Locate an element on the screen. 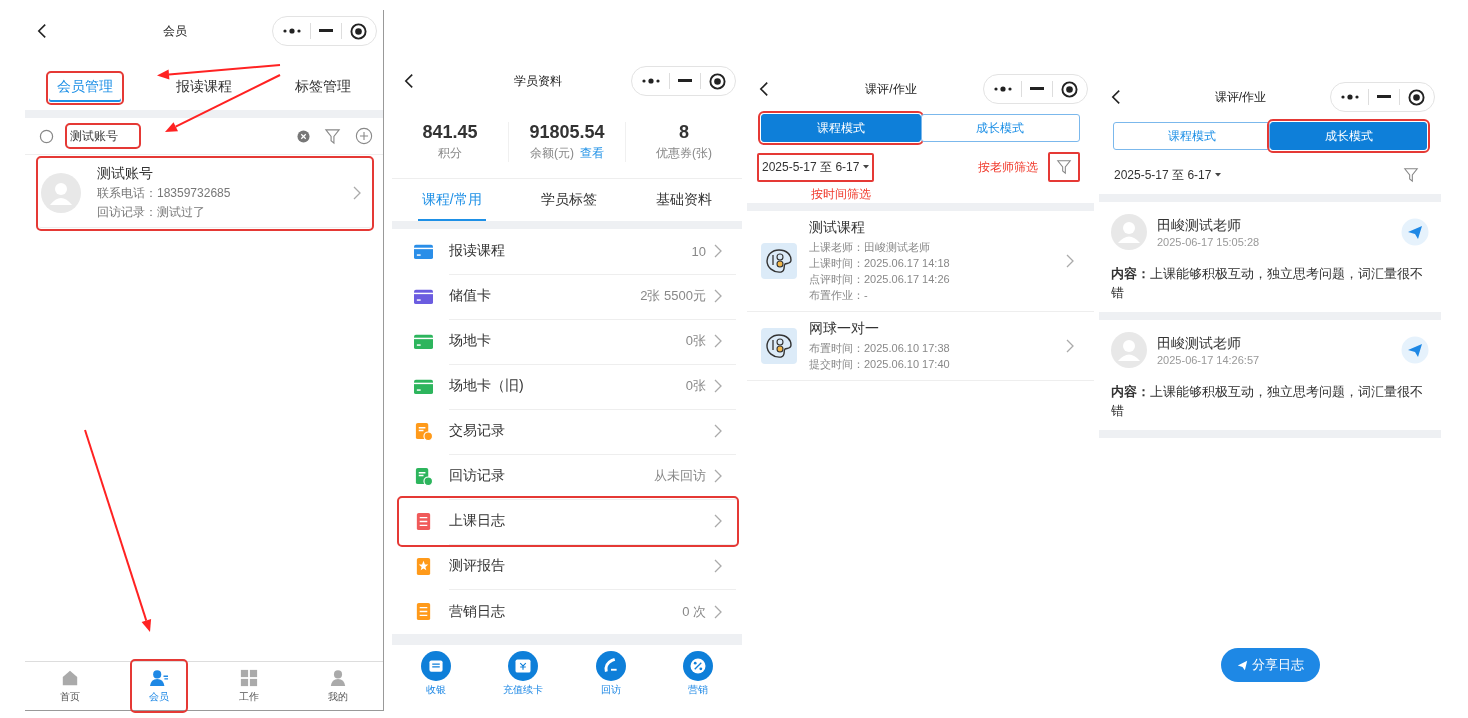  tab: 标签管理 is located at coordinates (323, 88).